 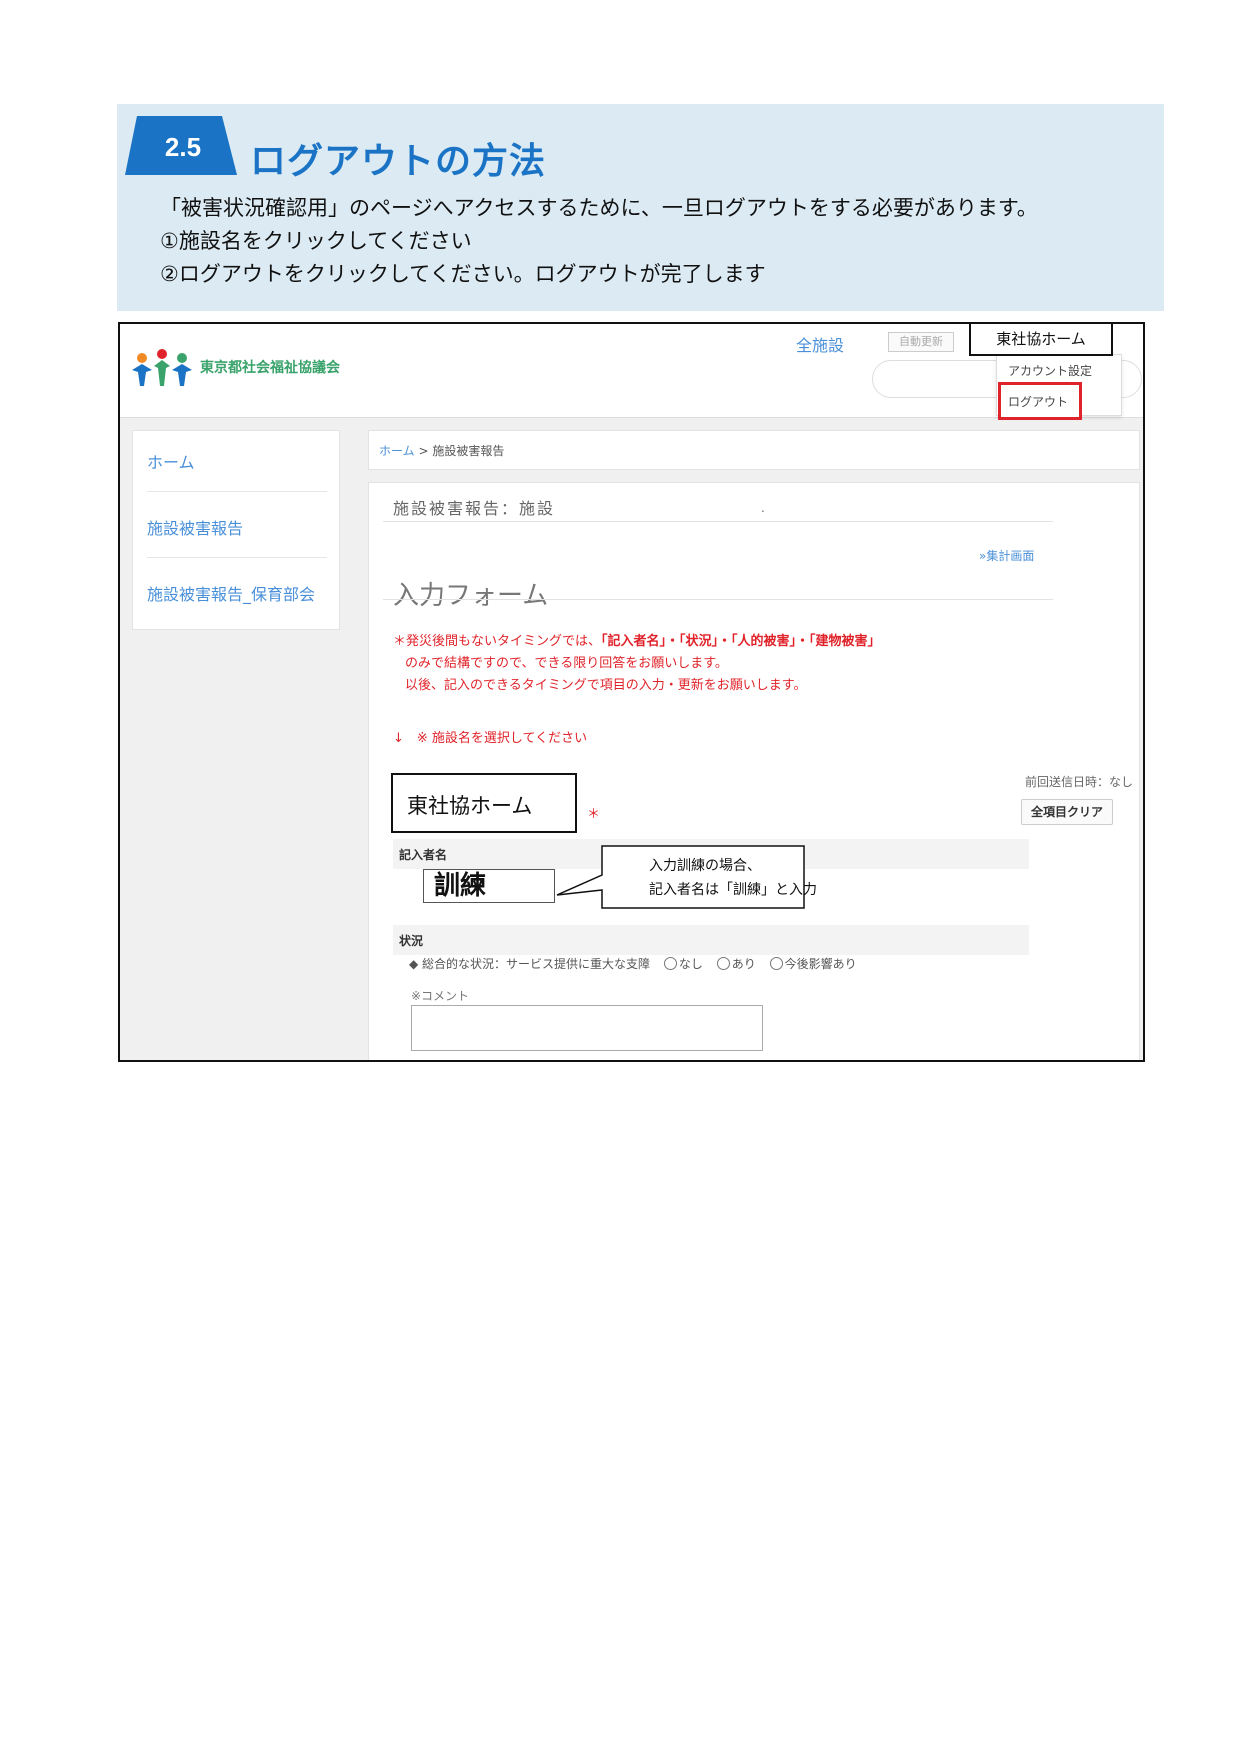 What do you see at coordinates (921, 342) in the screenshot?
I see `auto-update-button: 自動更新` at bounding box center [921, 342].